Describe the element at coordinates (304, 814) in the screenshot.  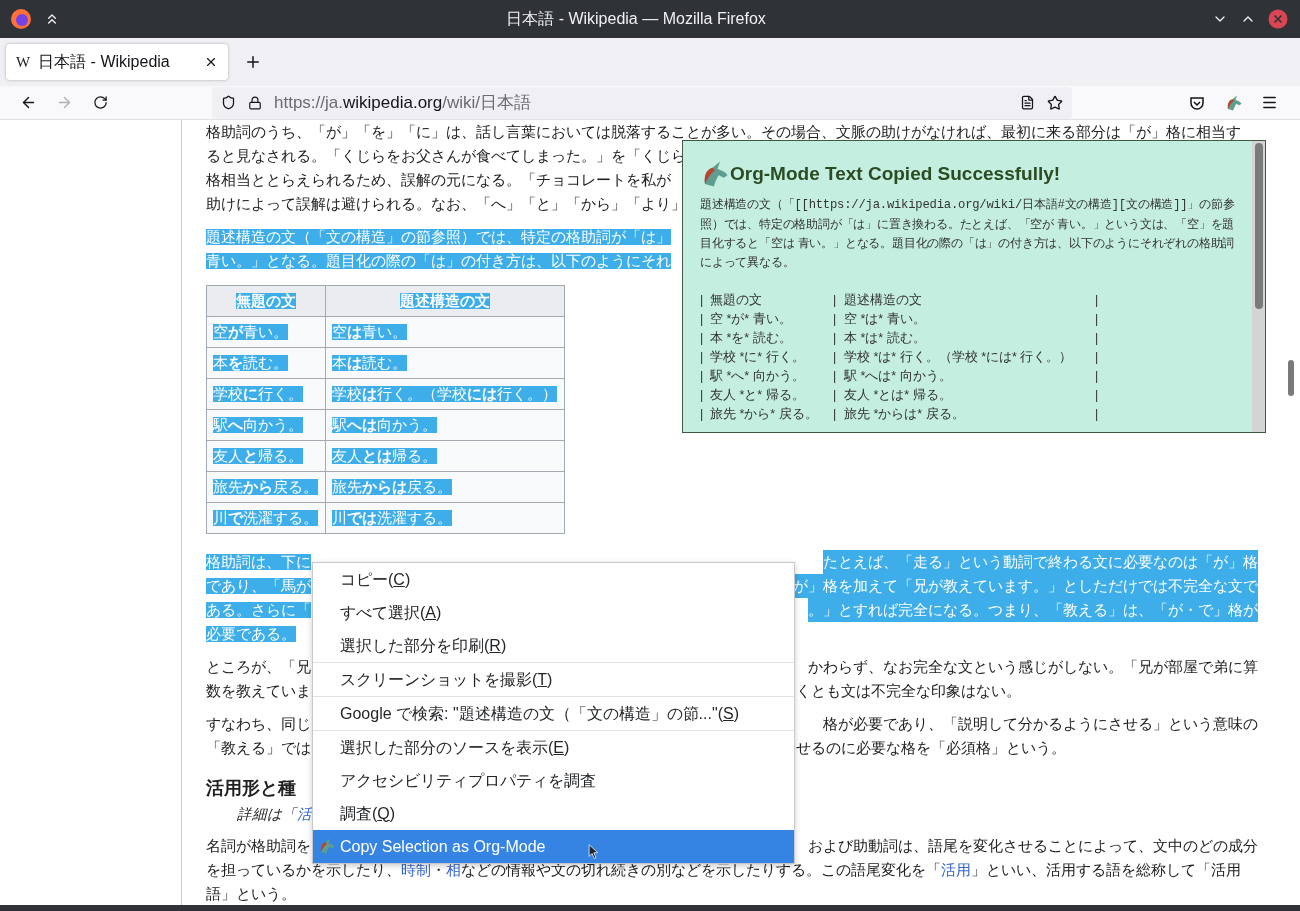
I see `article-link: 活` at that location.